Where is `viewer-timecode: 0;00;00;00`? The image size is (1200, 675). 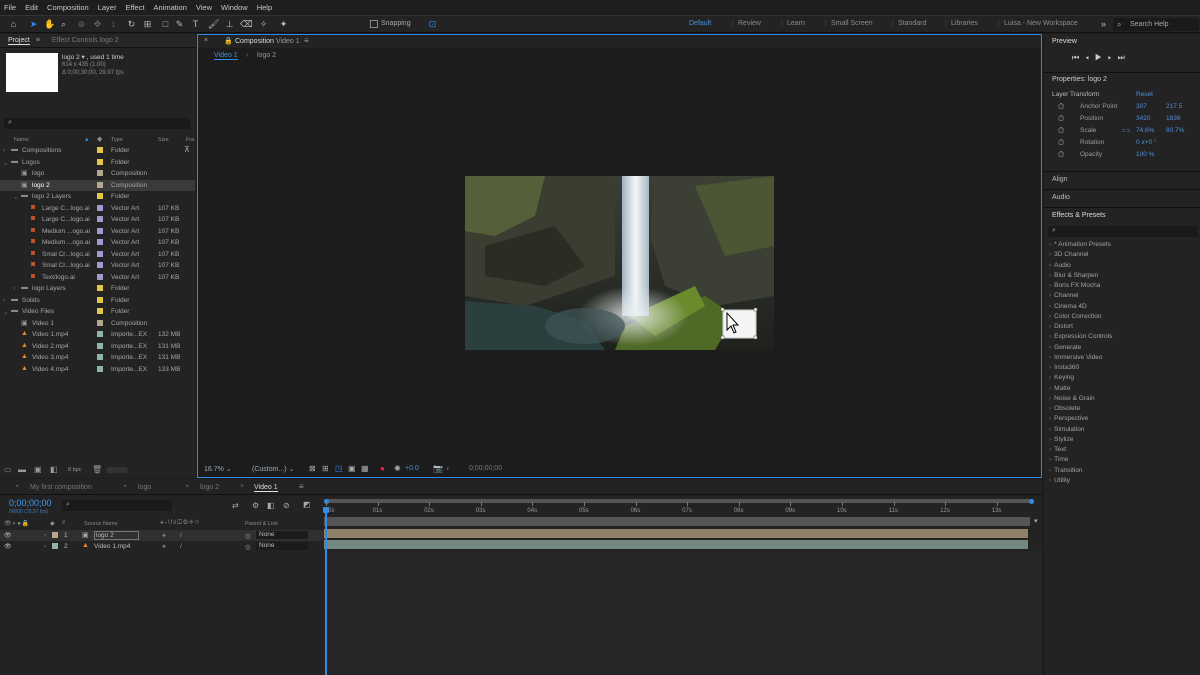 viewer-timecode: 0;00;00;00 is located at coordinates (485, 468).